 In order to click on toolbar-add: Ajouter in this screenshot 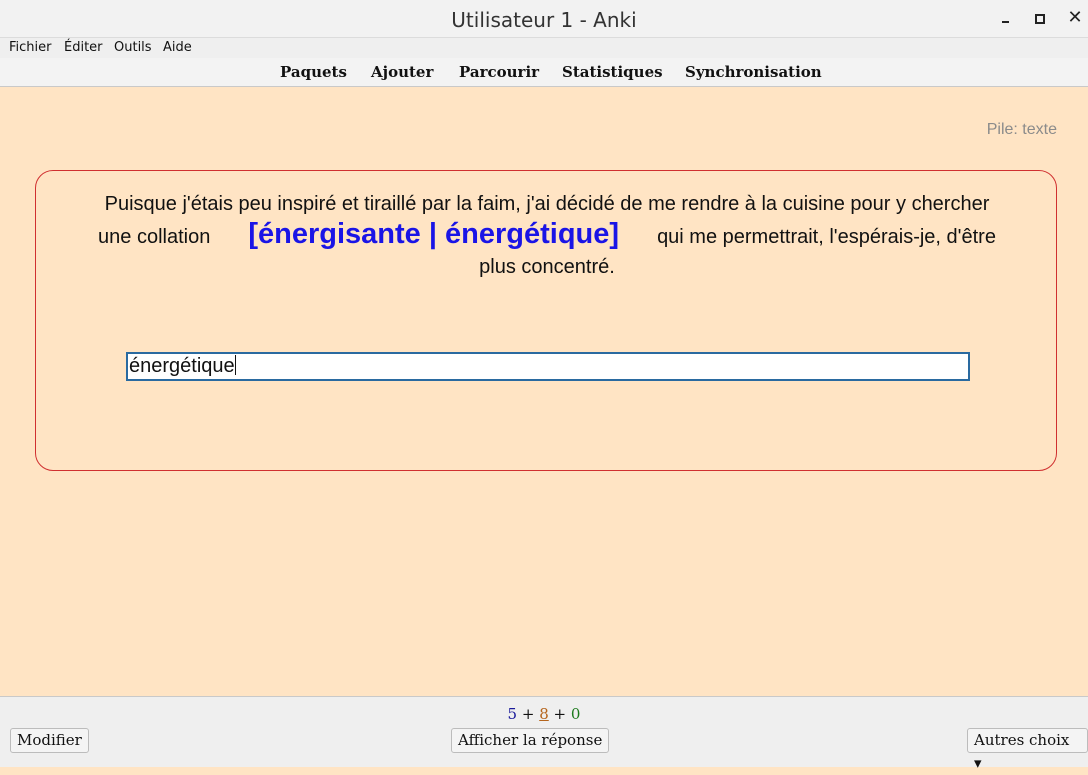, I will do `click(402, 72)`.